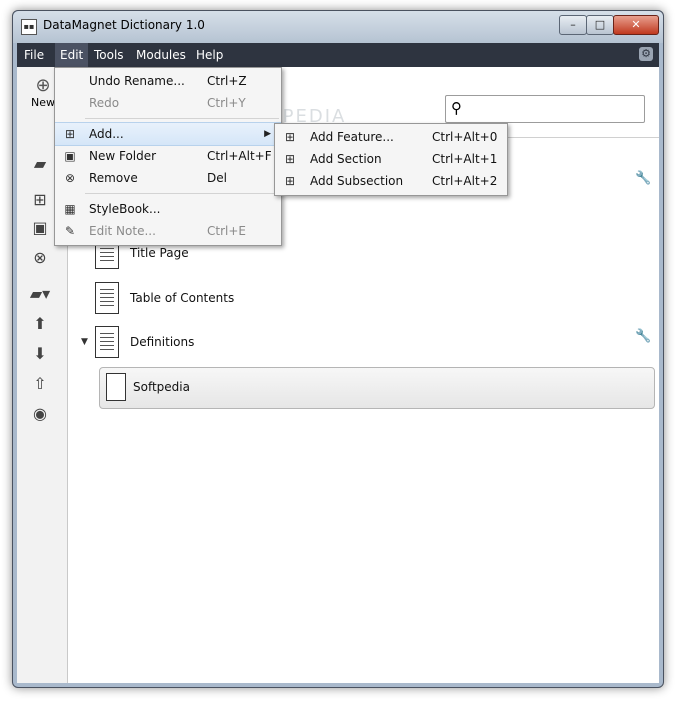  Describe the element at coordinates (40, 354) in the screenshot. I see `move-down-icon: ⬇` at that location.